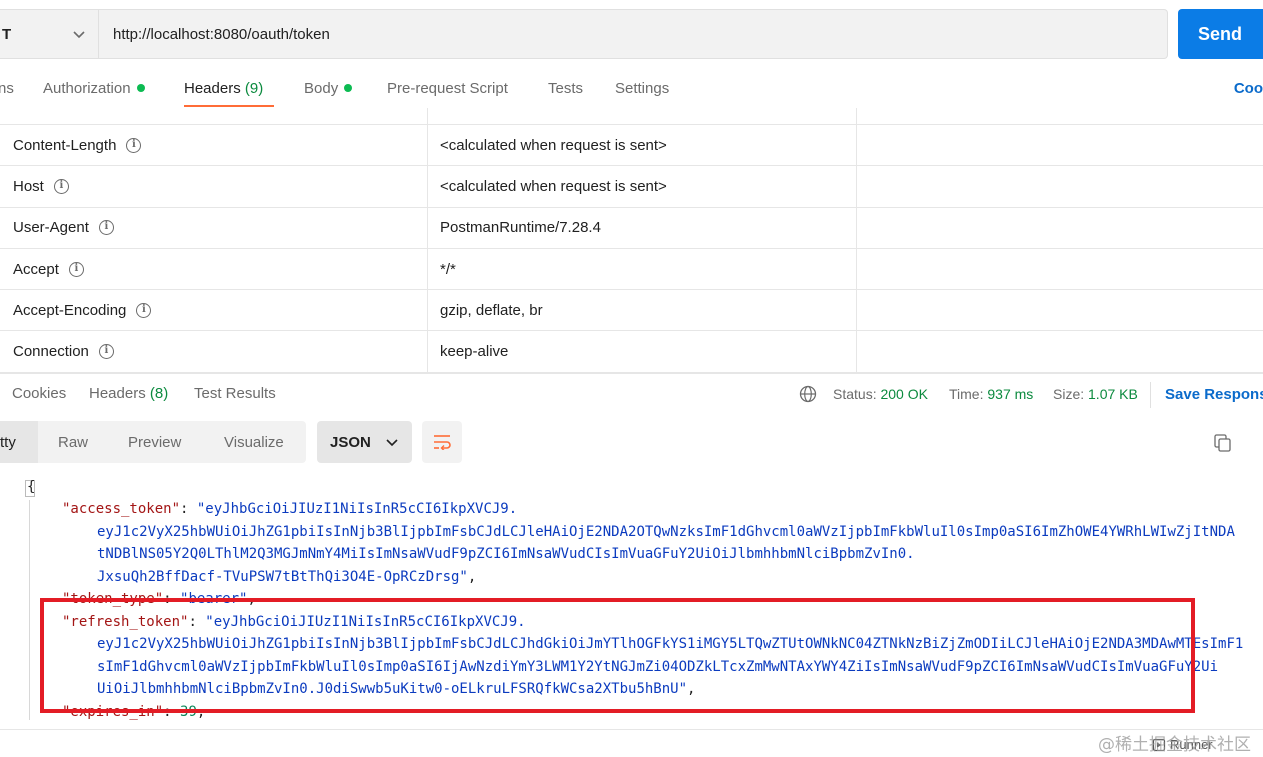 This screenshot has width=1263, height=757. What do you see at coordinates (214, 116) in the screenshot?
I see `header-key-cell` at bounding box center [214, 116].